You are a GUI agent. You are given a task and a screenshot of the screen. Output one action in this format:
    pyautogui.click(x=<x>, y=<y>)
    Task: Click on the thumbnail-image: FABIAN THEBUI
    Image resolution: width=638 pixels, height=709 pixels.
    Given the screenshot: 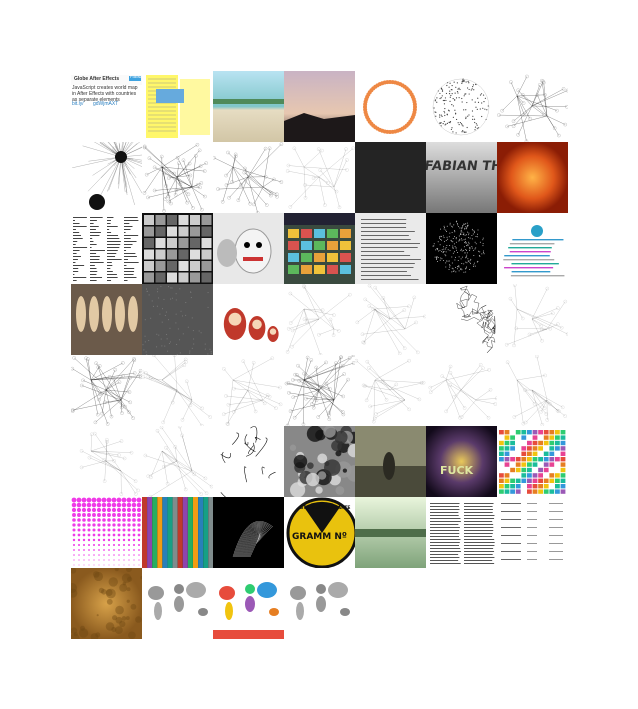 What is the action you would take?
    pyautogui.click(x=461, y=177)
    